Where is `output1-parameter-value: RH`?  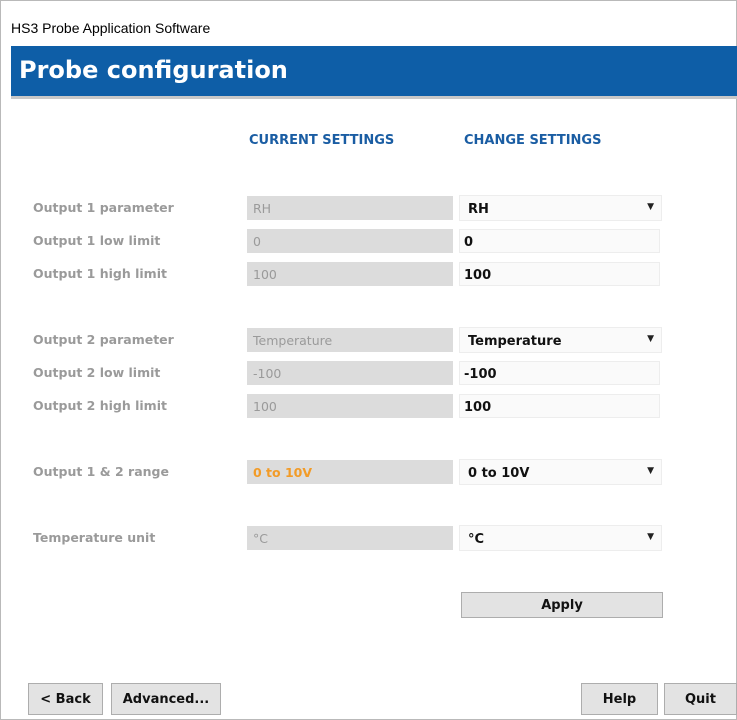
output1-parameter-value: RH is located at coordinates (478, 209).